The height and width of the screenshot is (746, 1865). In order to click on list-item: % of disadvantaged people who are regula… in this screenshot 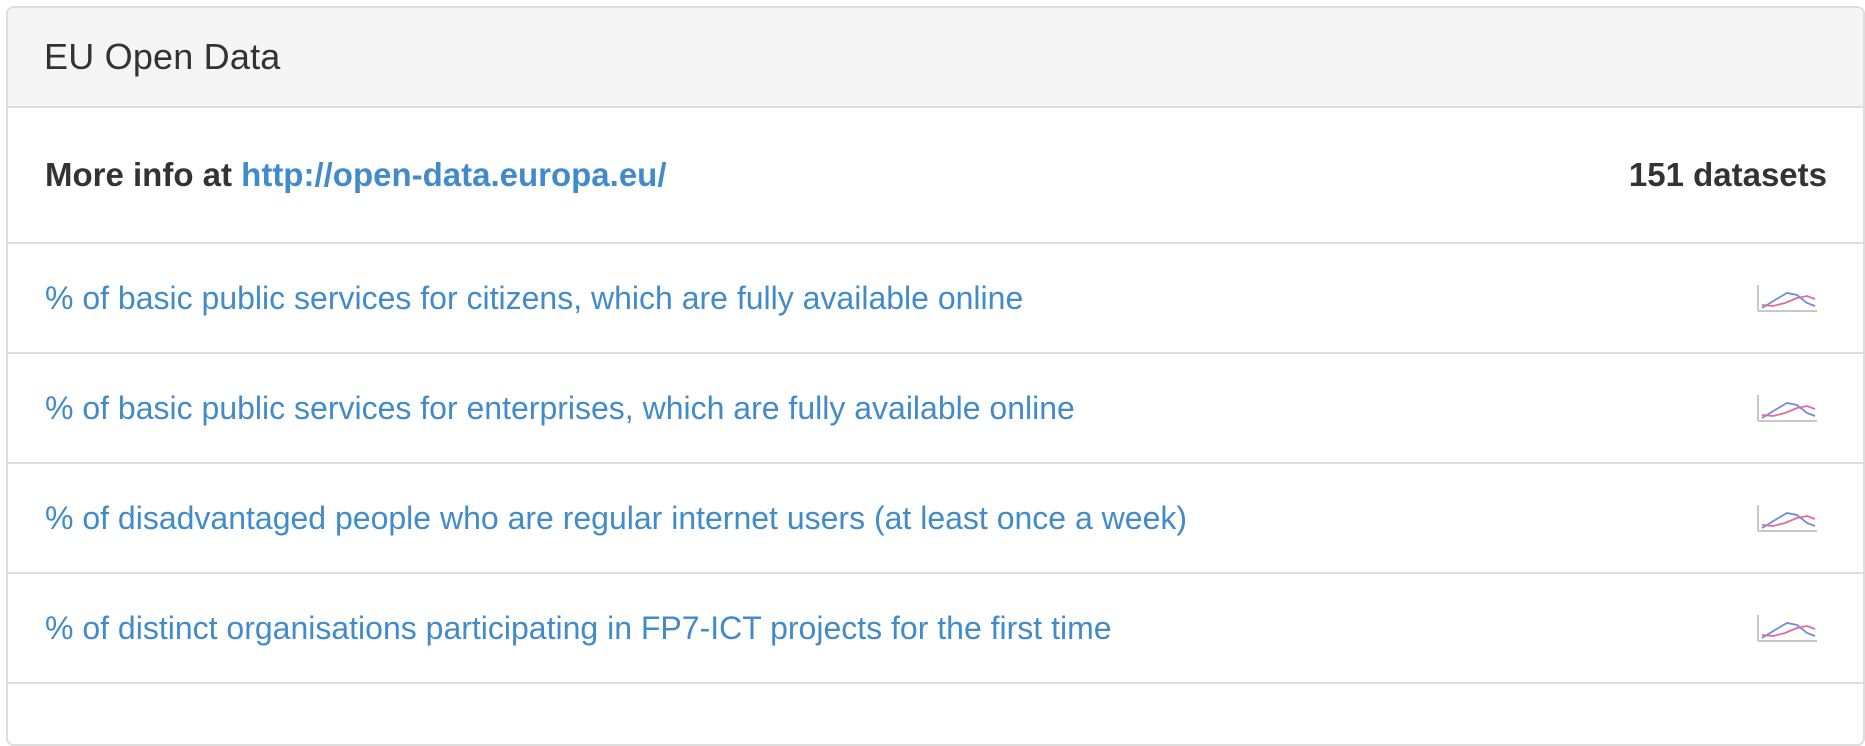, I will do `click(935, 519)`.